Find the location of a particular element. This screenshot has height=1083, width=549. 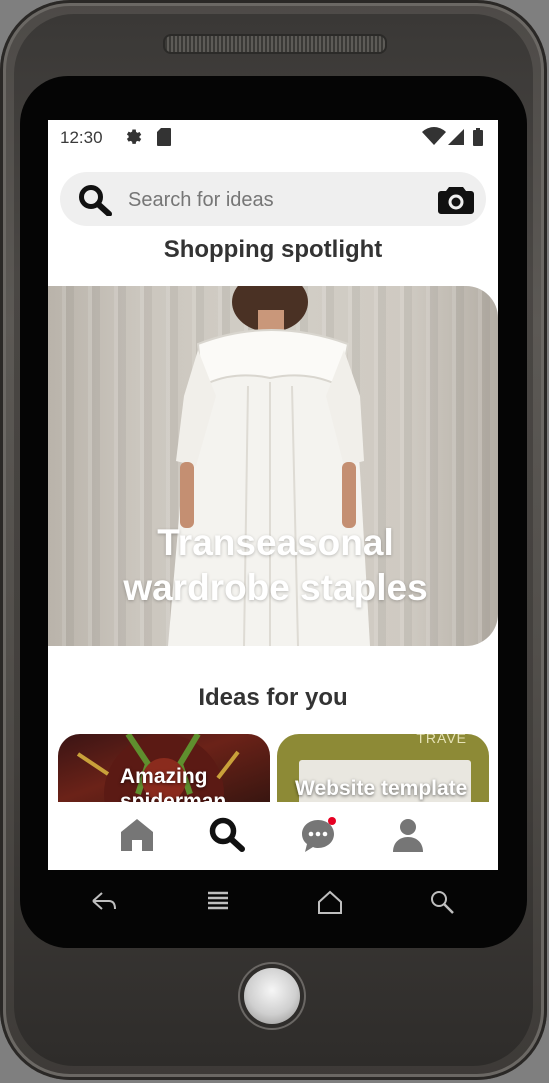

camera-icon is located at coordinates (456, 201).